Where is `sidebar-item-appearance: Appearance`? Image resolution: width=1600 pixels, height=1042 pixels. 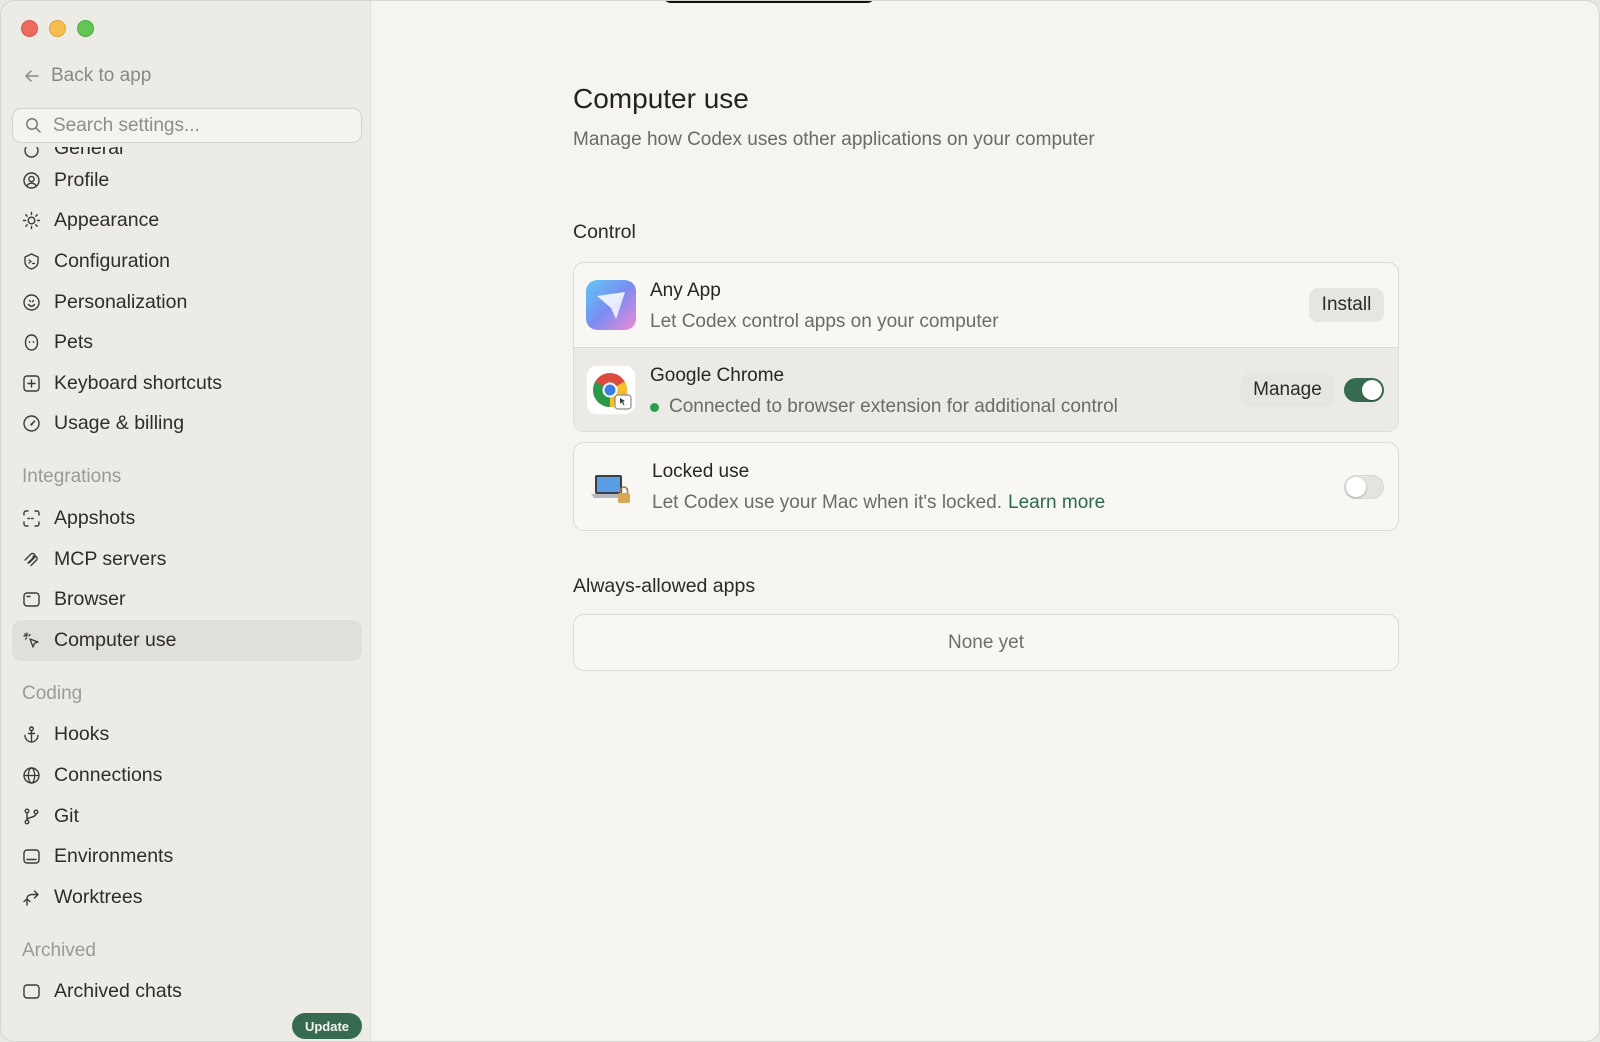 sidebar-item-appearance: Appearance is located at coordinates (187, 221).